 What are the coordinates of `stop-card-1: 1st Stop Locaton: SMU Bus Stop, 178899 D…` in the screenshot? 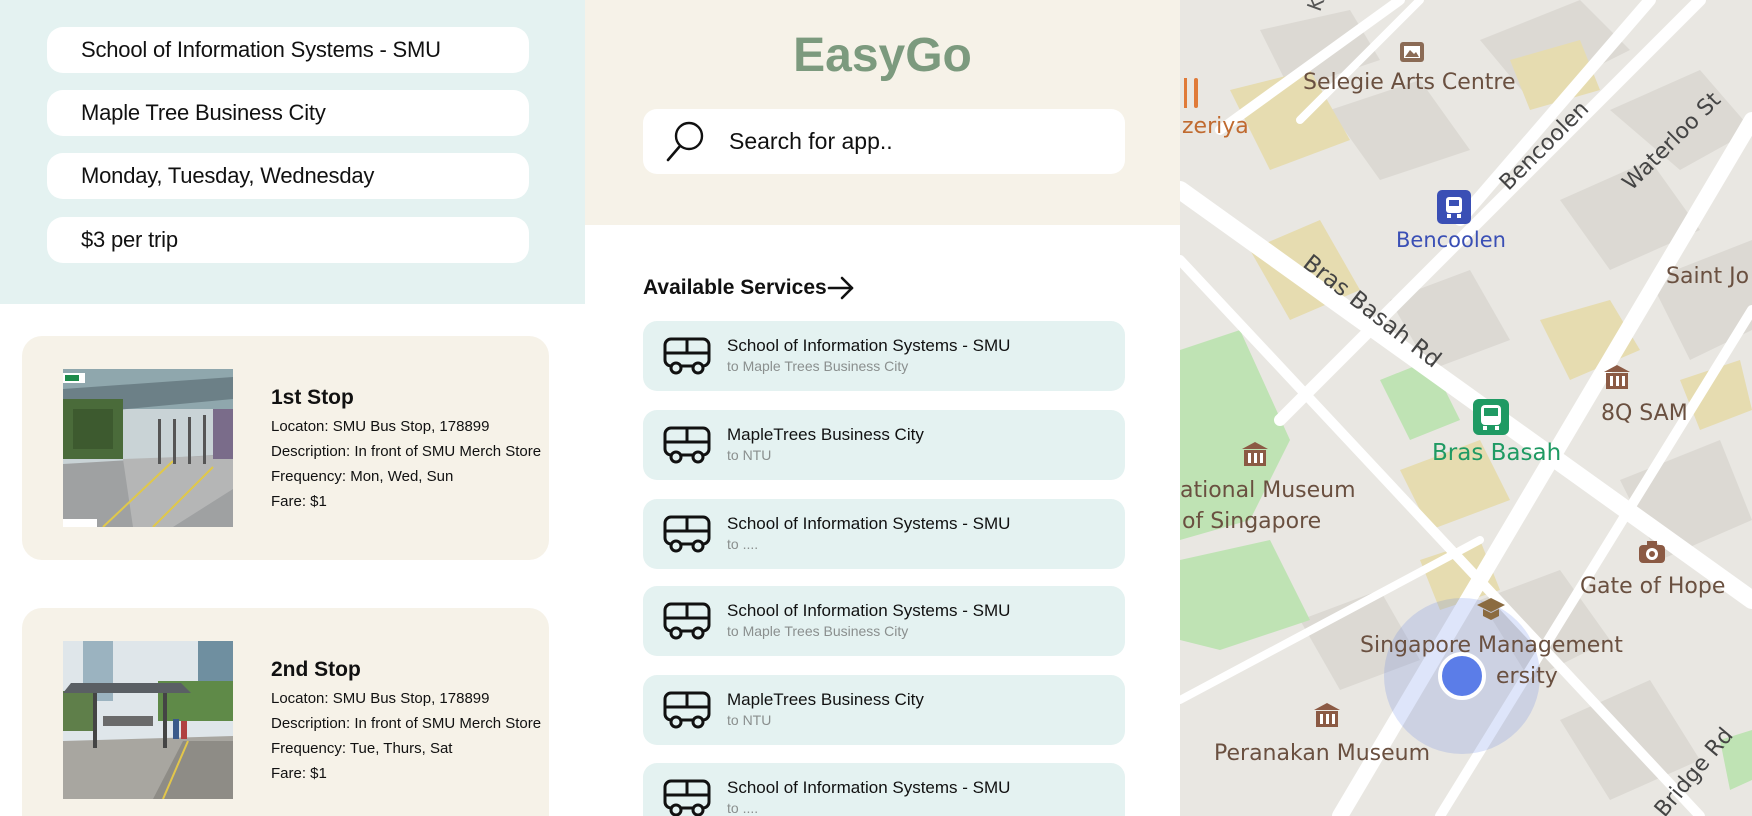 It's located at (285, 448).